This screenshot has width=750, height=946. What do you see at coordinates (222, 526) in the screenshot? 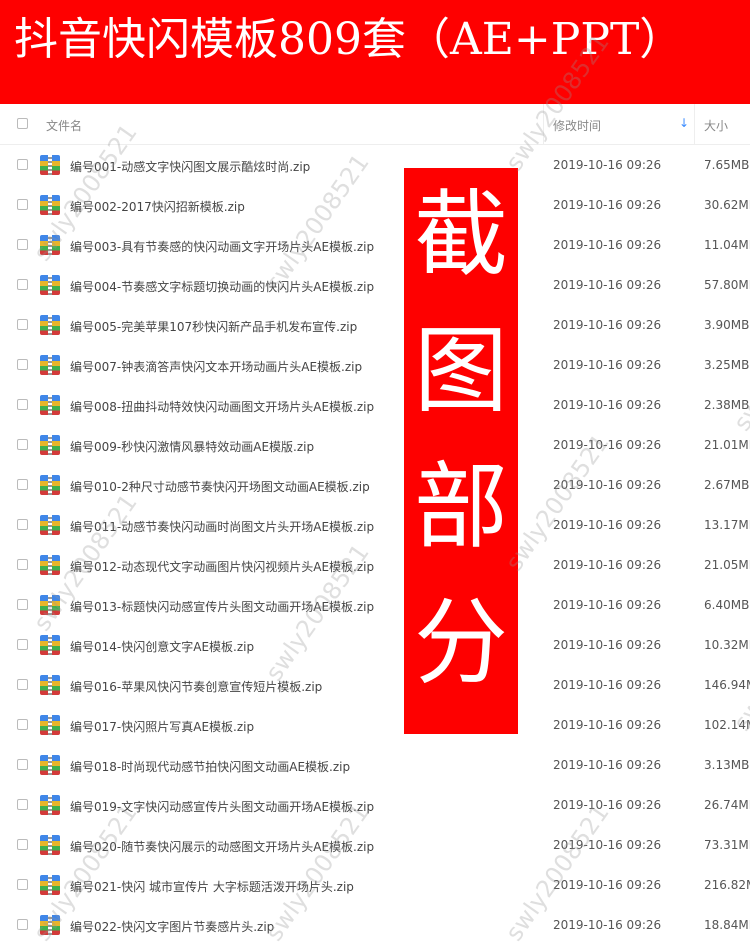
I see `file-name: 编号011-动感节奏快闪动画时尚图文片头开场AE模板.zip` at bounding box center [222, 526].